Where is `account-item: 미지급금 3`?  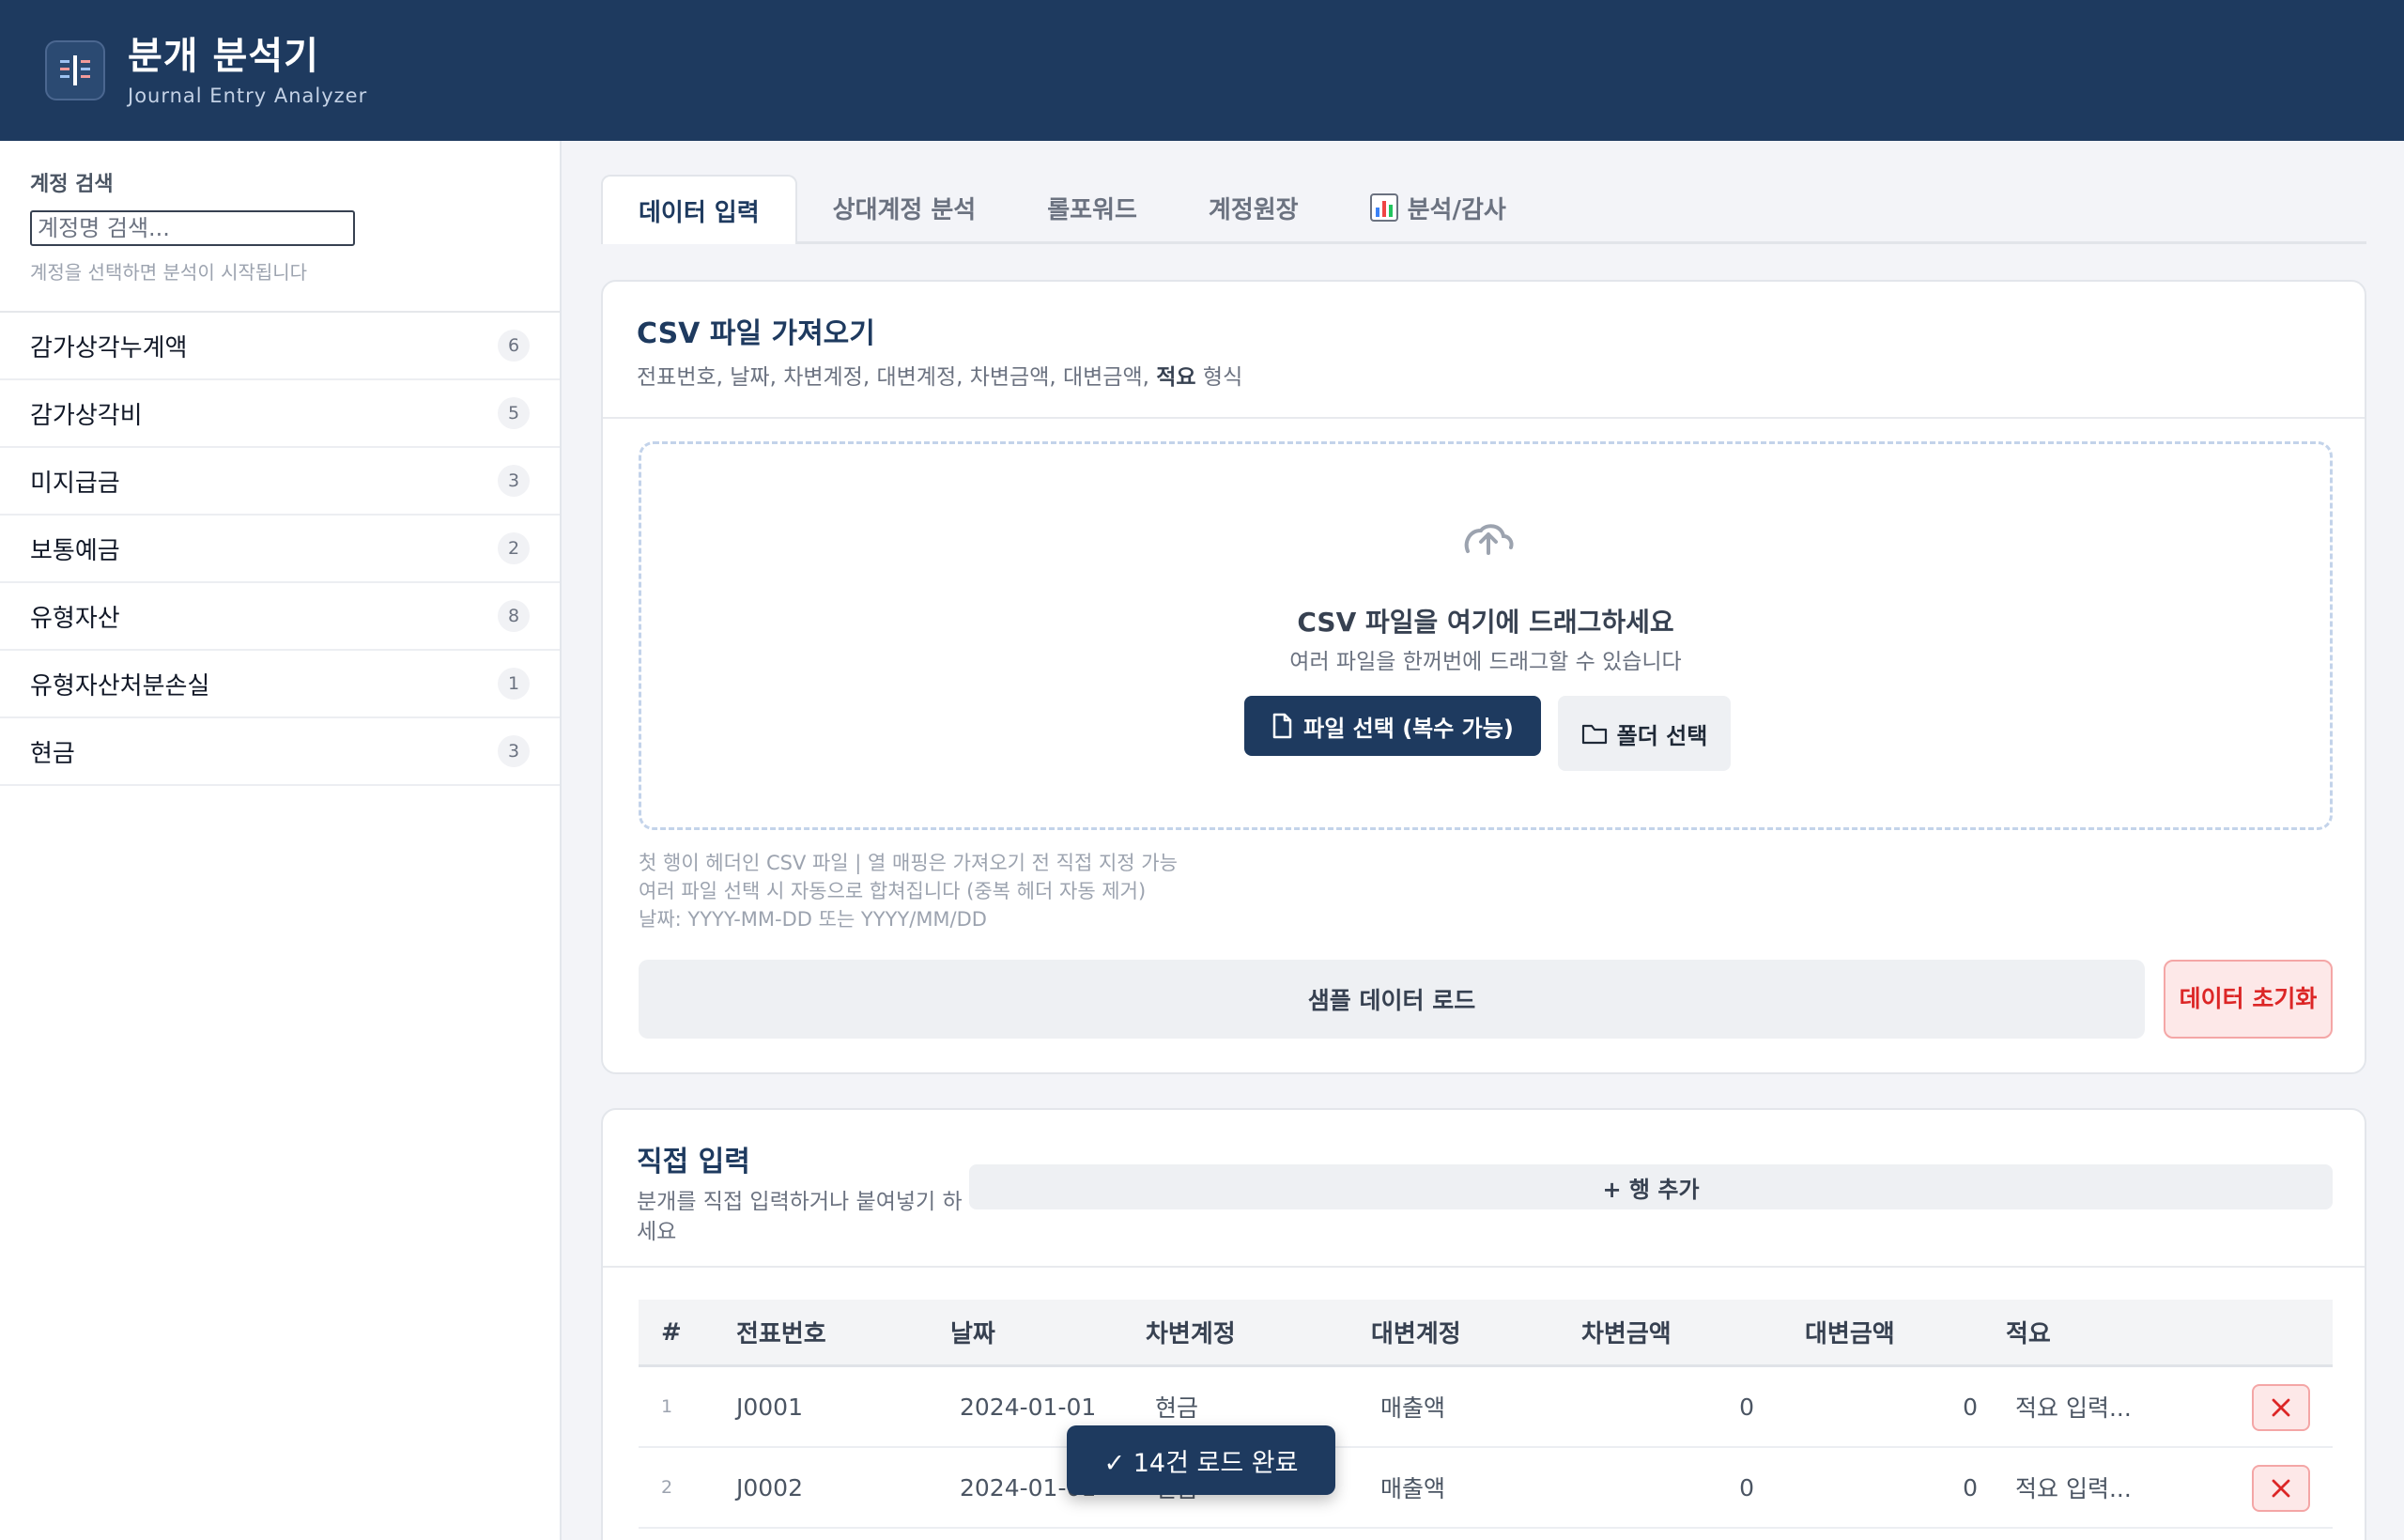
account-item: 미지급금 3 is located at coordinates (280, 482).